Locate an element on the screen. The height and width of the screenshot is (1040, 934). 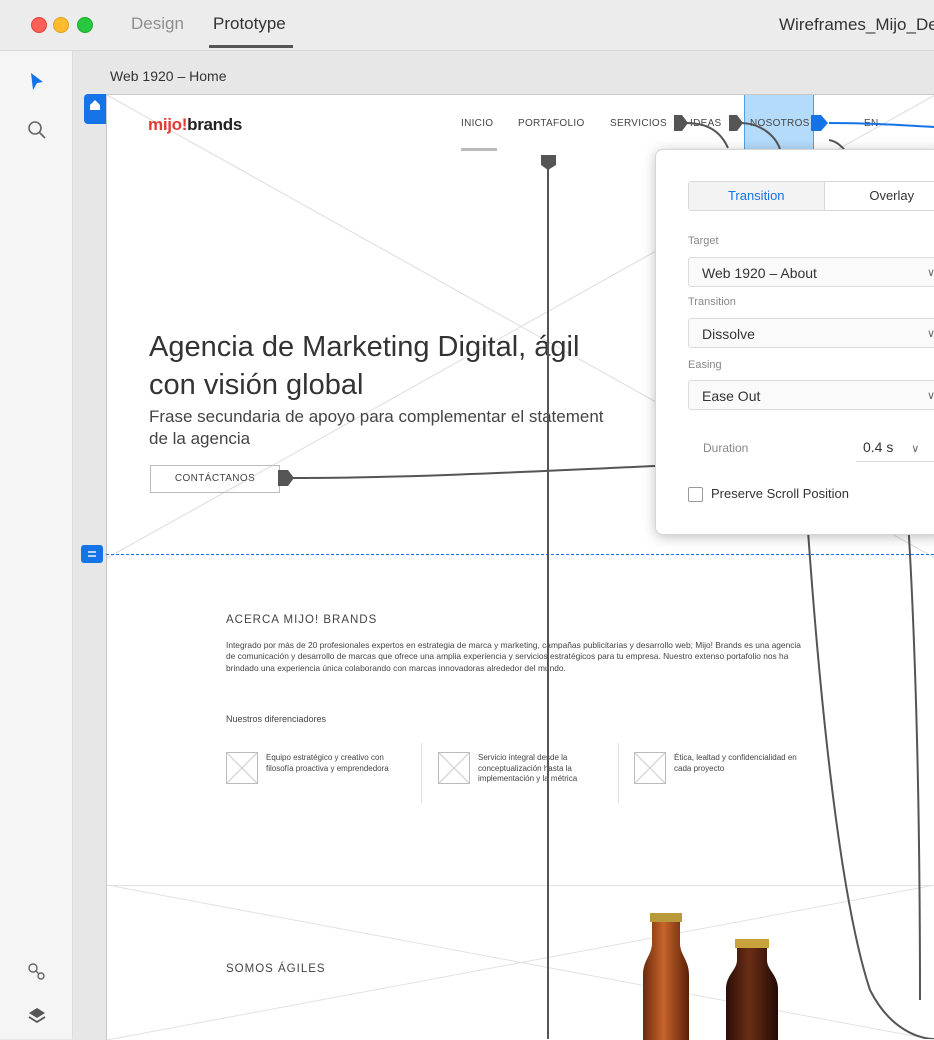
drag-lines-icon is located at coordinates (92, 554).